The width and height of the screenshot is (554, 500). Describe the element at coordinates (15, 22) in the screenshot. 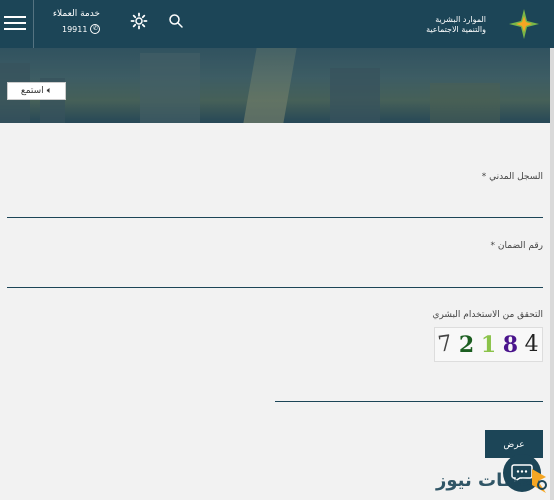

I see `hamburger-menu-icon` at that location.